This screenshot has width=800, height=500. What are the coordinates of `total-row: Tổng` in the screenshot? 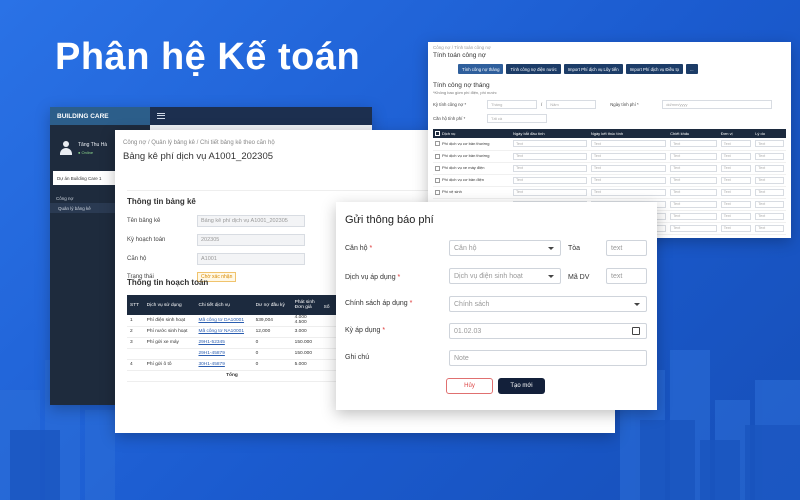 It's located at (232, 376).